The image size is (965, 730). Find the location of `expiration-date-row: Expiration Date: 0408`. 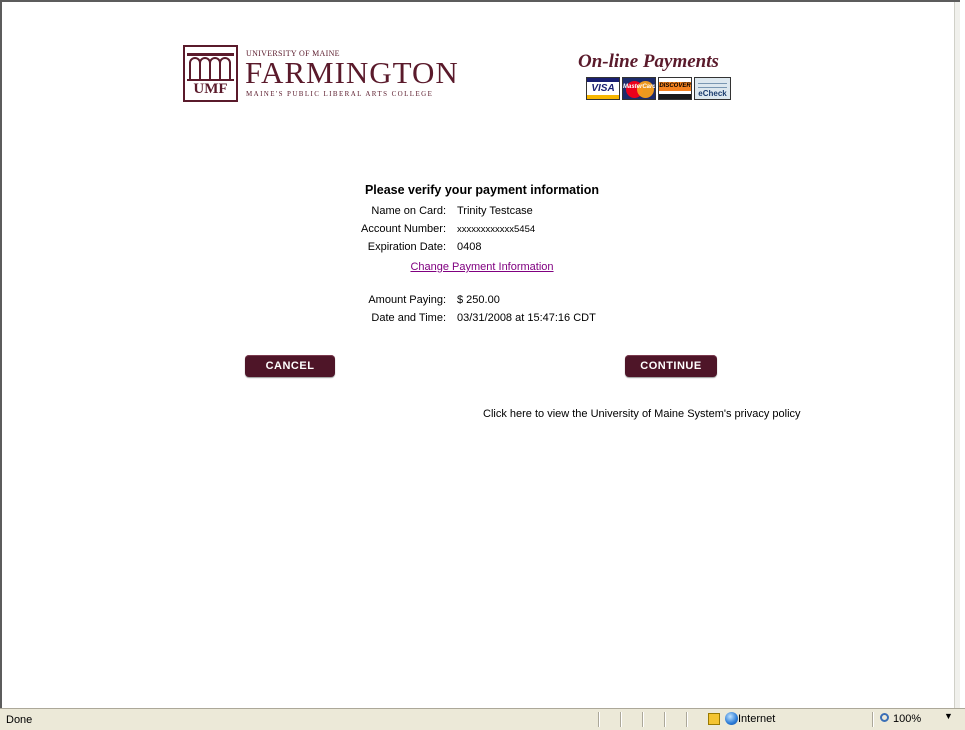

expiration-date-row: Expiration Date: 0408 is located at coordinates (482, 249).